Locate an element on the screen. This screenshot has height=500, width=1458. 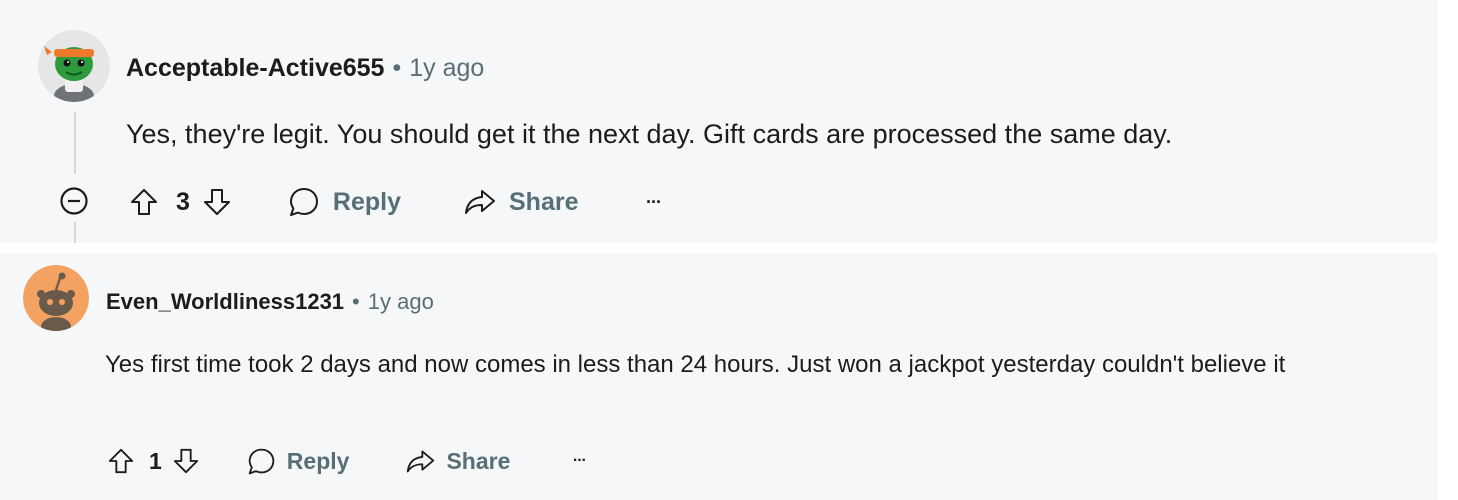
comment-meta: Acceptable-Active655 • 1y ago is located at coordinates (305, 68).